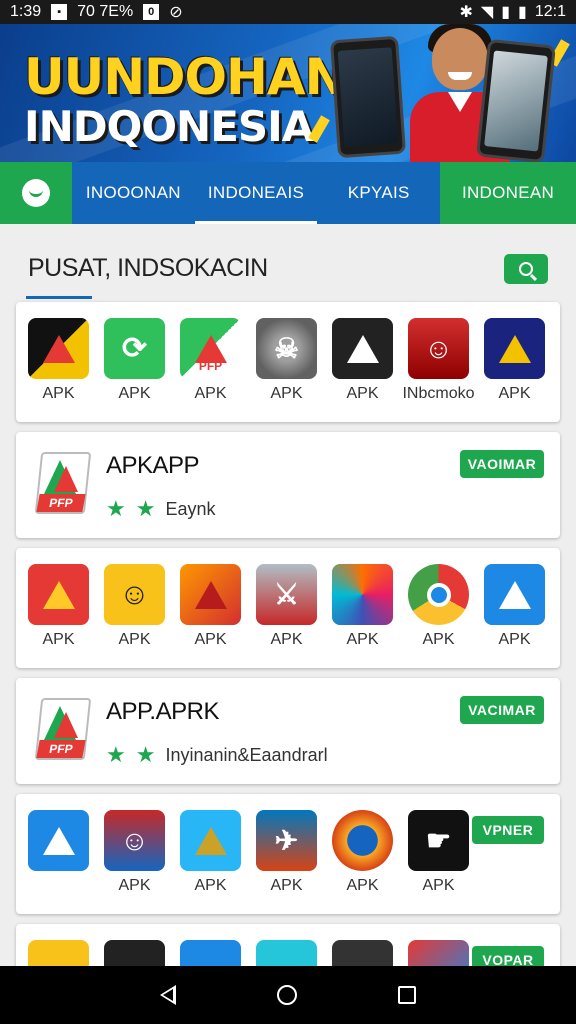 The image size is (576, 1024). What do you see at coordinates (185, 77) in the screenshot?
I see `banner-title-line1: UUNDOHAN` at bounding box center [185, 77].